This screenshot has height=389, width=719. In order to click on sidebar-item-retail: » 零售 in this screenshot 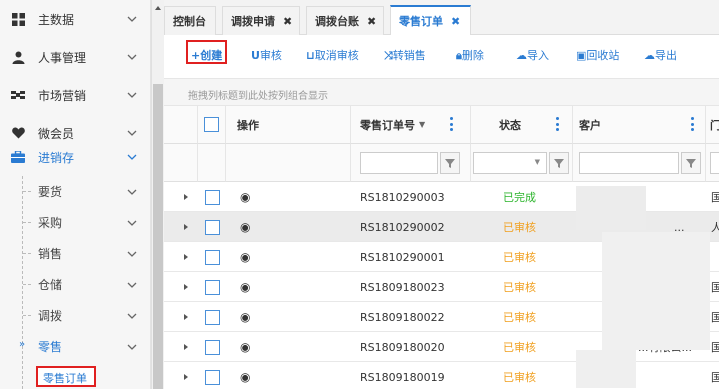, I will do `click(75, 346)`.